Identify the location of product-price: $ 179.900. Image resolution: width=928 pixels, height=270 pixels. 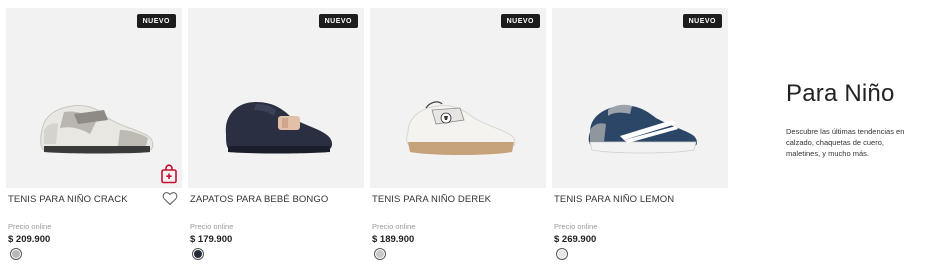
(211, 239).